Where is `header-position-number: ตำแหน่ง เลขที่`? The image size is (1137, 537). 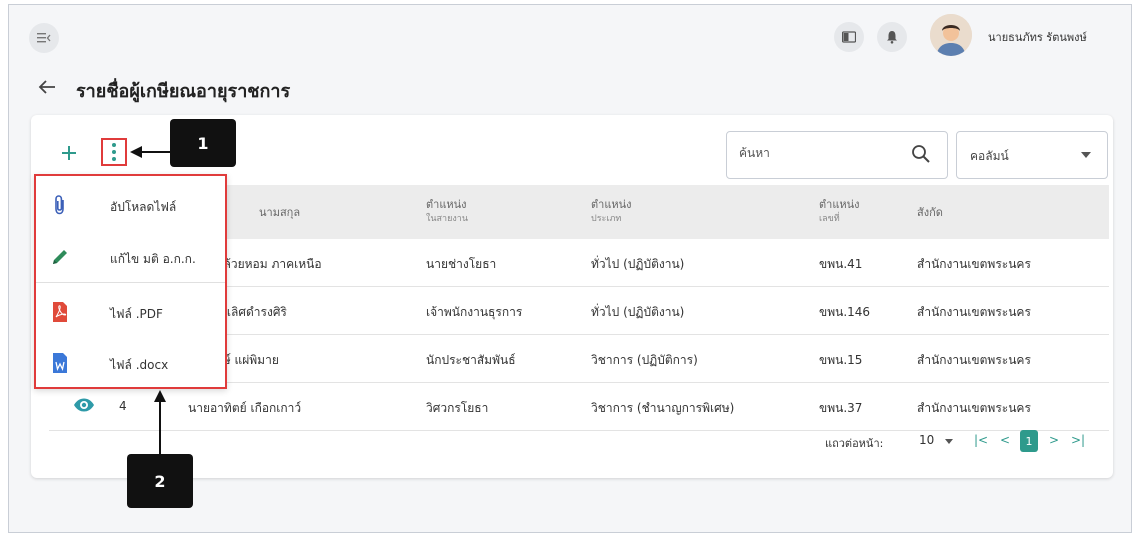 header-position-number: ตำแหน่ง เลขที่ is located at coordinates (839, 212).